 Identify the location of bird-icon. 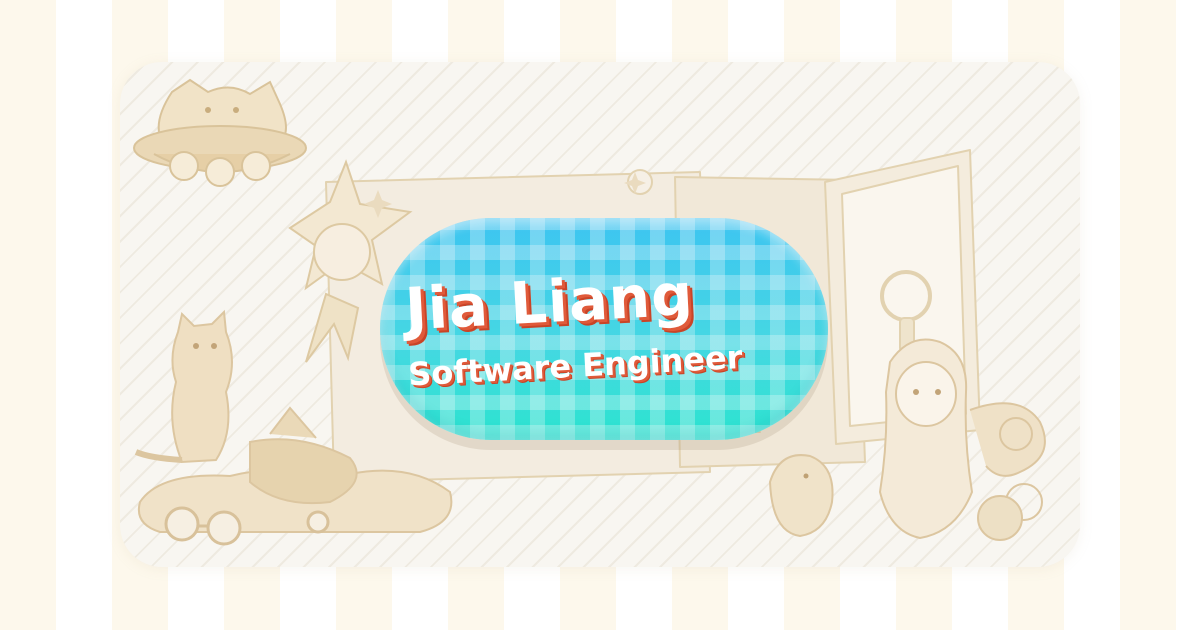
(801, 496).